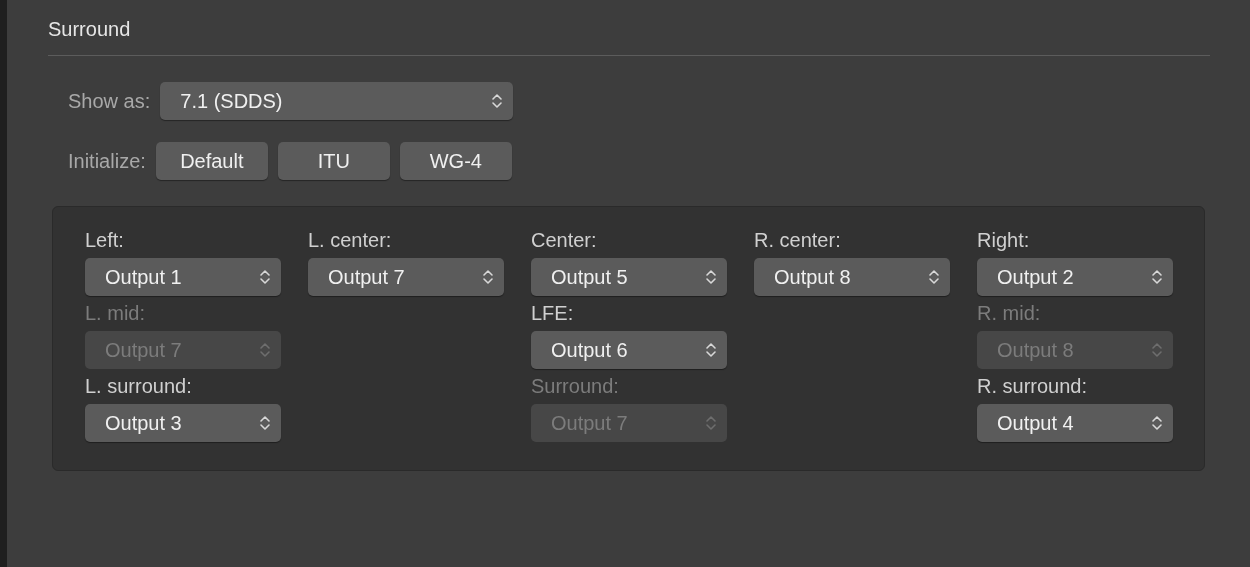 This screenshot has width=1250, height=567. Describe the element at coordinates (629, 277) in the screenshot. I see `output-popup: Output 5` at that location.